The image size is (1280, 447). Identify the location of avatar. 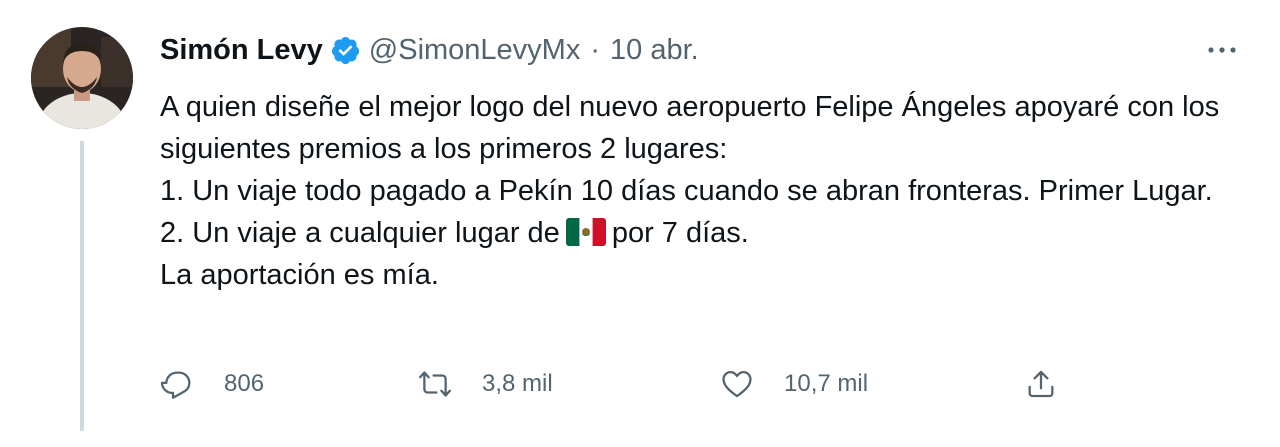
(82, 78).